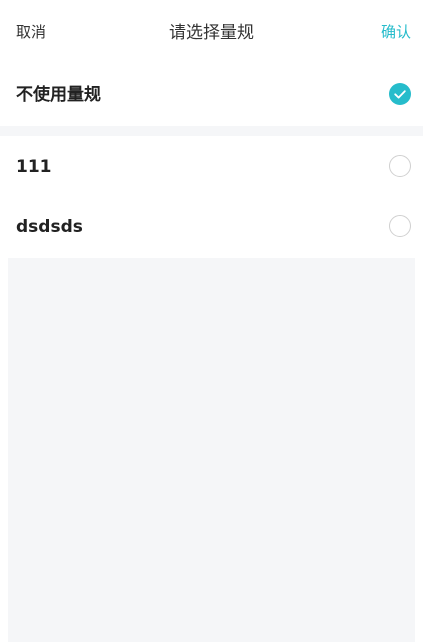  Describe the element at coordinates (211, 167) in the screenshot. I see `option-row-111: 111` at that location.